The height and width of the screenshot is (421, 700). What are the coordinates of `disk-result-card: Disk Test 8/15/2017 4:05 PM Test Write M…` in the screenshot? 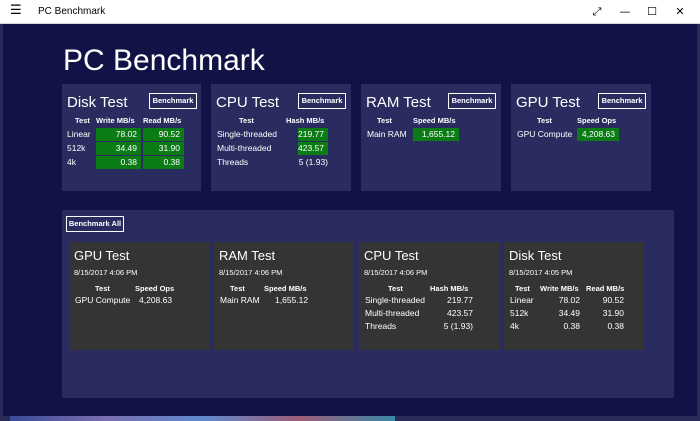 It's located at (574, 296).